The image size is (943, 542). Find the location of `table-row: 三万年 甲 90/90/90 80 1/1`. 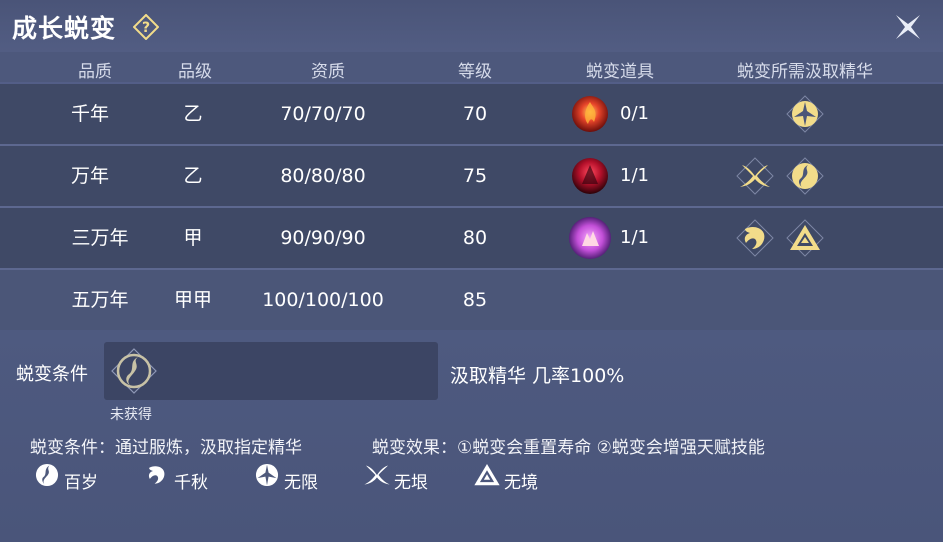

table-row: 三万年 甲 90/90/90 80 1/1 is located at coordinates (471, 238).